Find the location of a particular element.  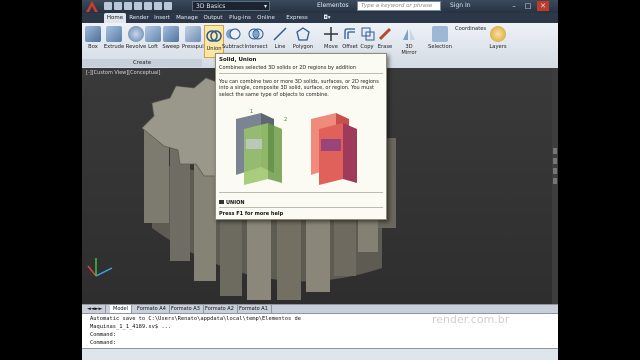

search-input: Type a keyword or phrase is located at coordinates (399, 6).